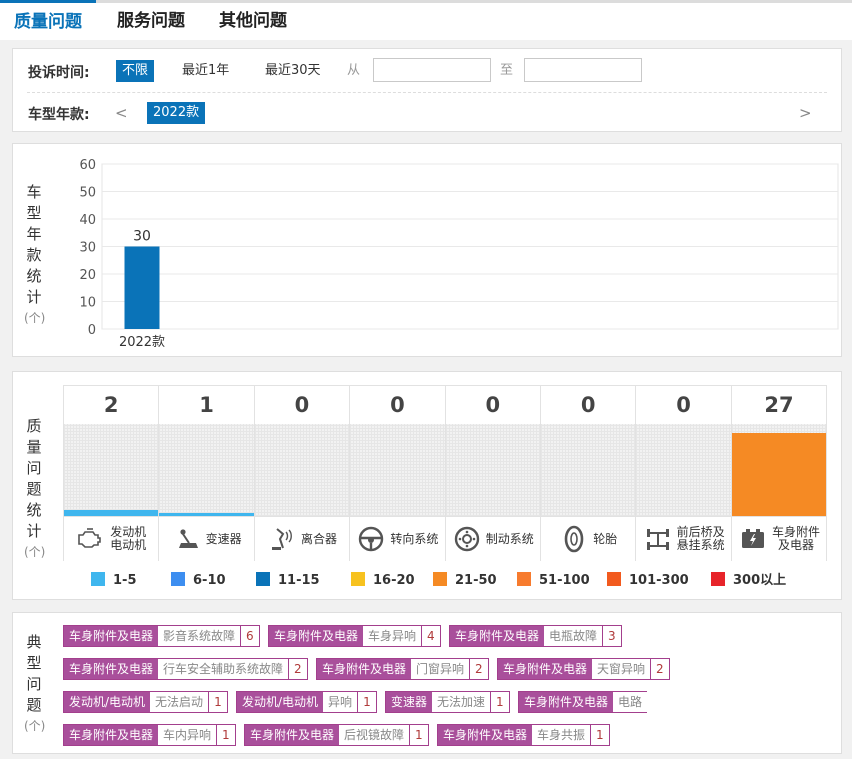 This screenshot has width=852, height=759. Describe the element at coordinates (142, 288) in the screenshot. I see `bar` at that location.